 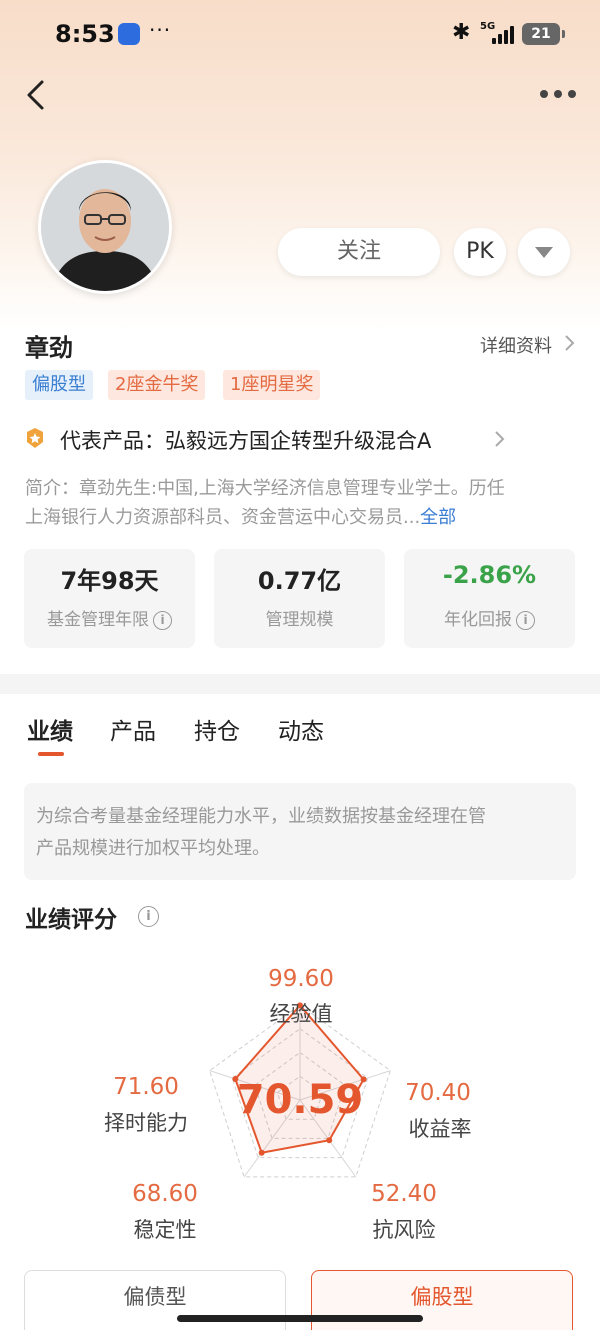 I want to click on score-title: 业绩评分, so click(x=71, y=920).